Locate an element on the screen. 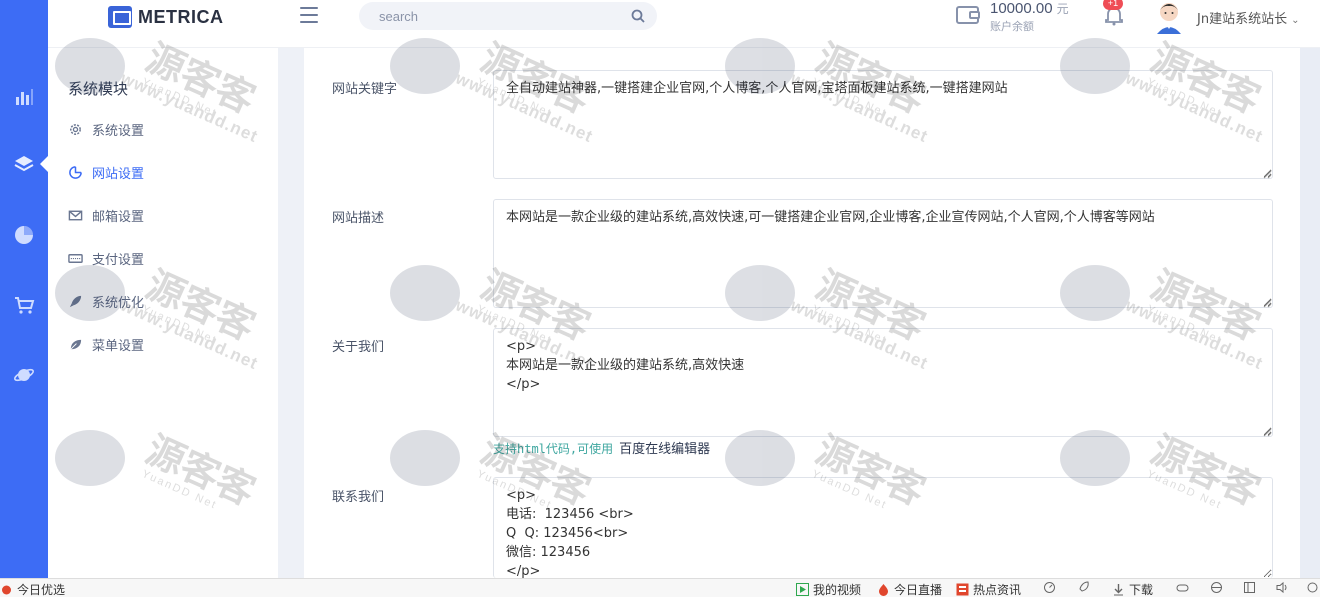 This screenshot has height=597, width=1320. globe-icon is located at coordinates (75, 172).